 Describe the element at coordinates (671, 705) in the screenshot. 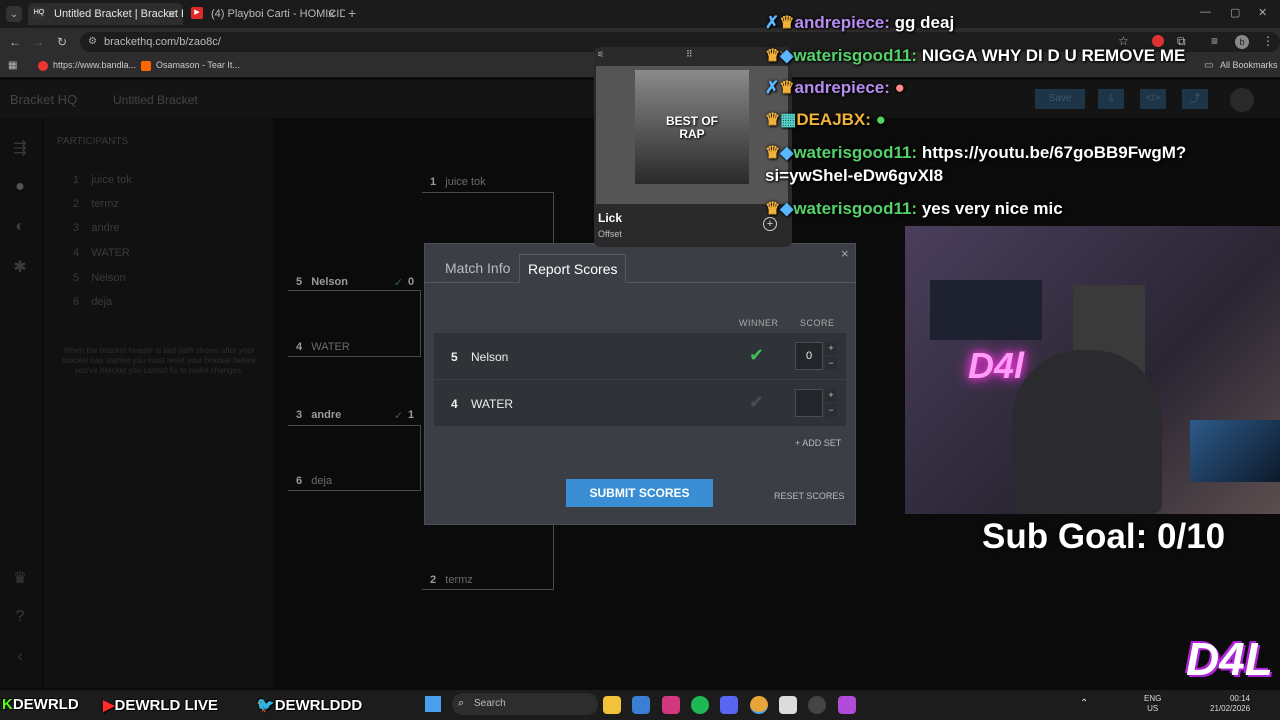

I see `instagram-icon` at that location.